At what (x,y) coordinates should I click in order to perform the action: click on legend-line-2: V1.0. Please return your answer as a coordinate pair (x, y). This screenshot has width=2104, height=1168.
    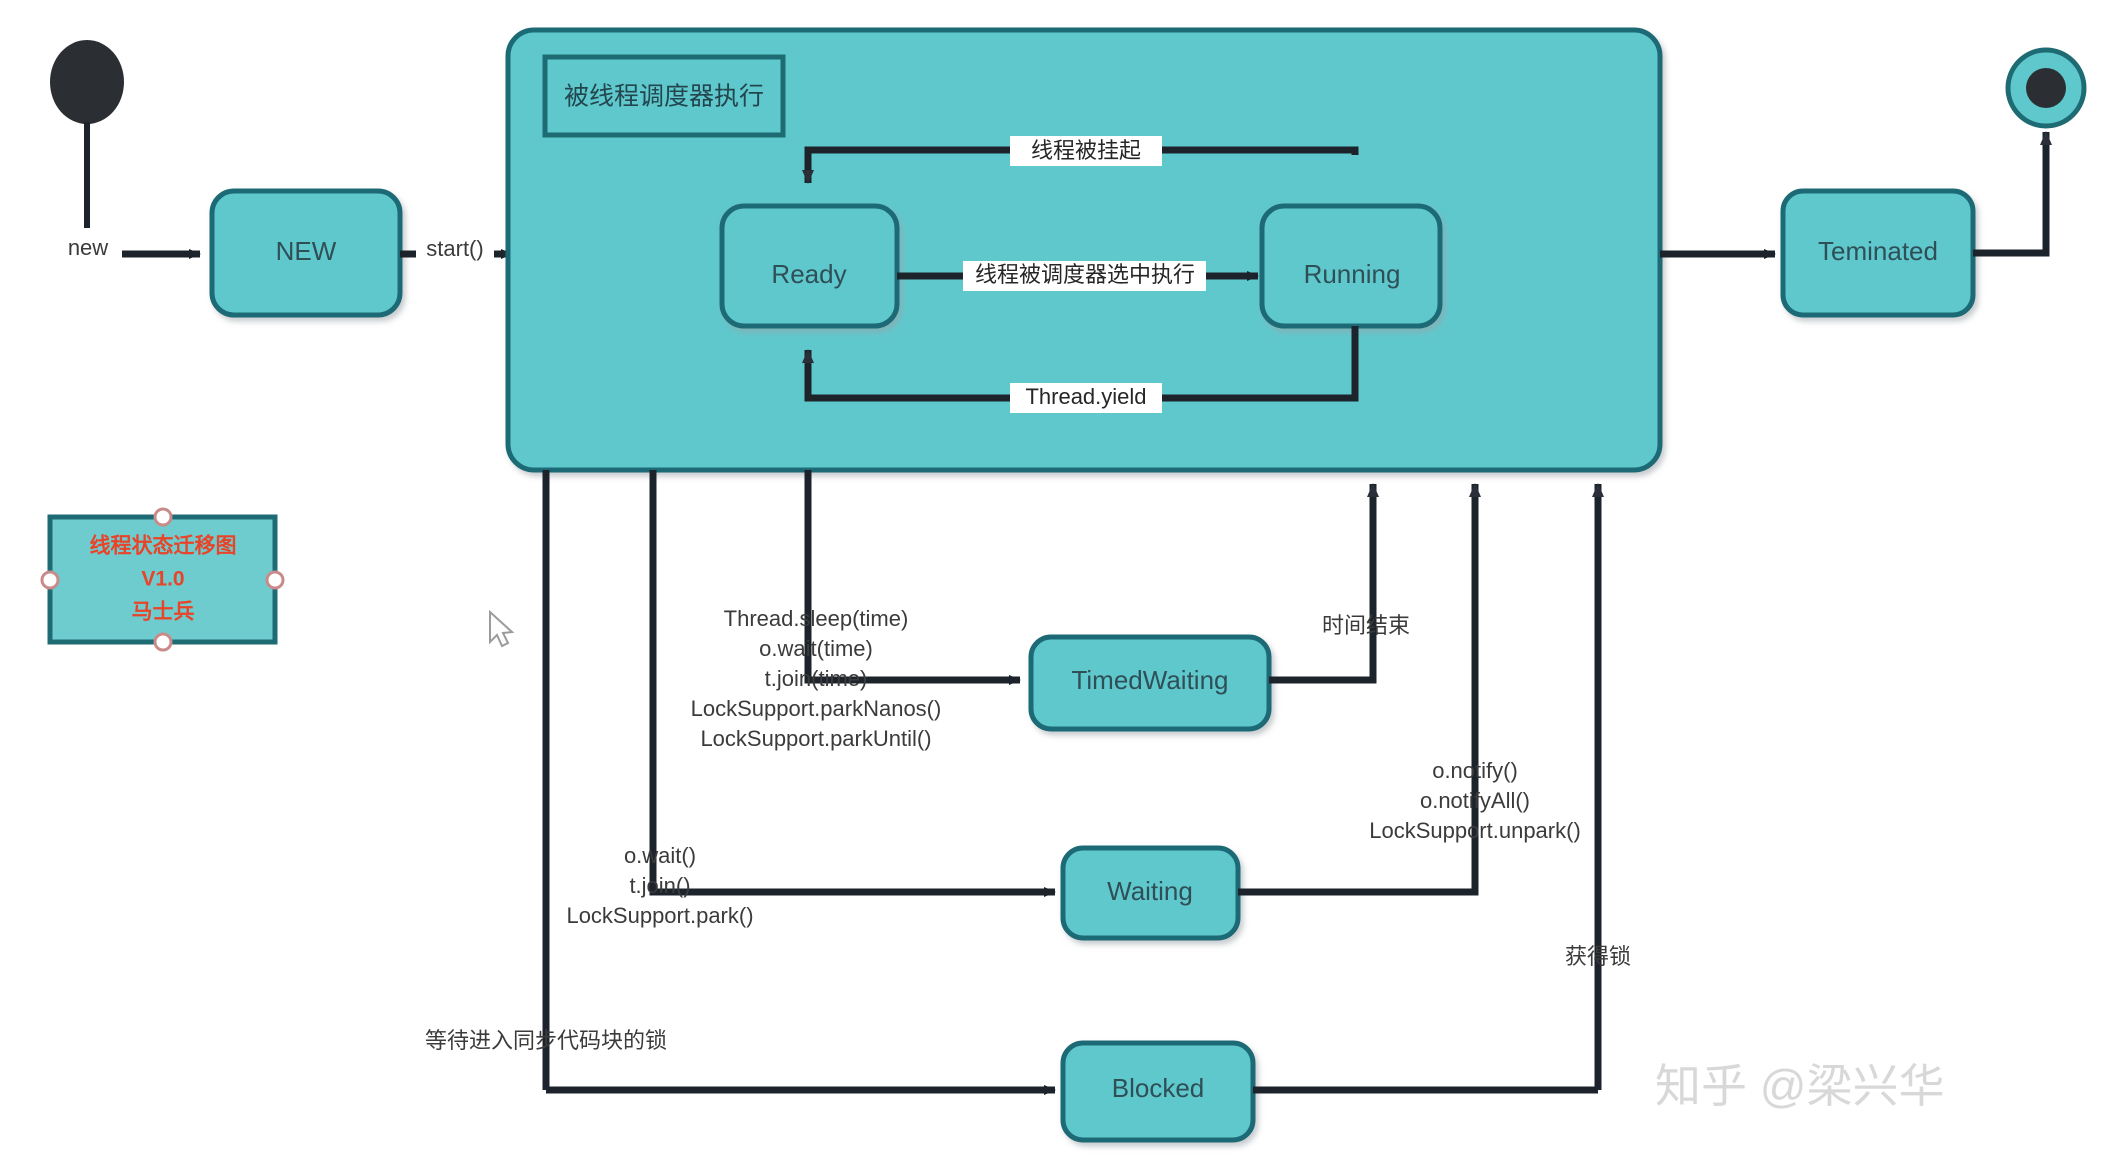
    Looking at the image, I should click on (162, 579).